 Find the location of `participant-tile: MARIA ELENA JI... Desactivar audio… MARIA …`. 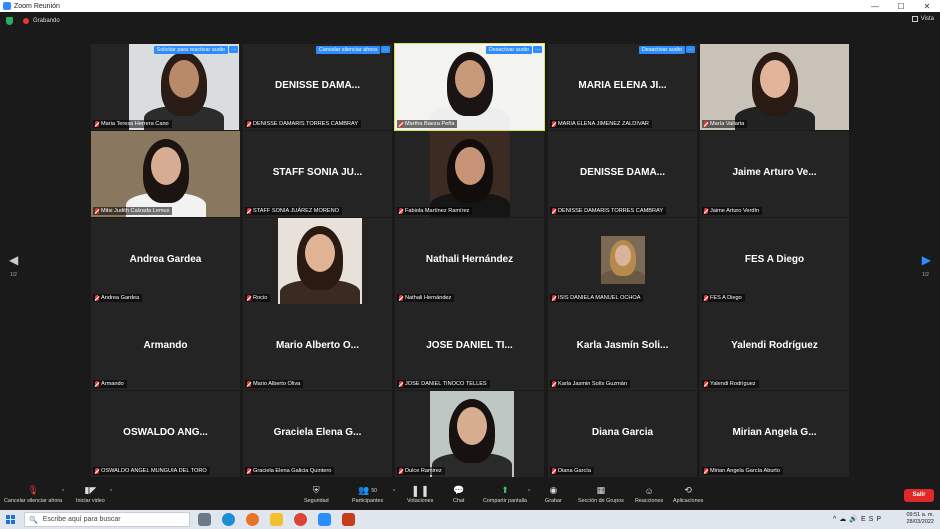

participant-tile: MARIA ELENA JI... Desactivar audio… MARIA … is located at coordinates (622, 87).